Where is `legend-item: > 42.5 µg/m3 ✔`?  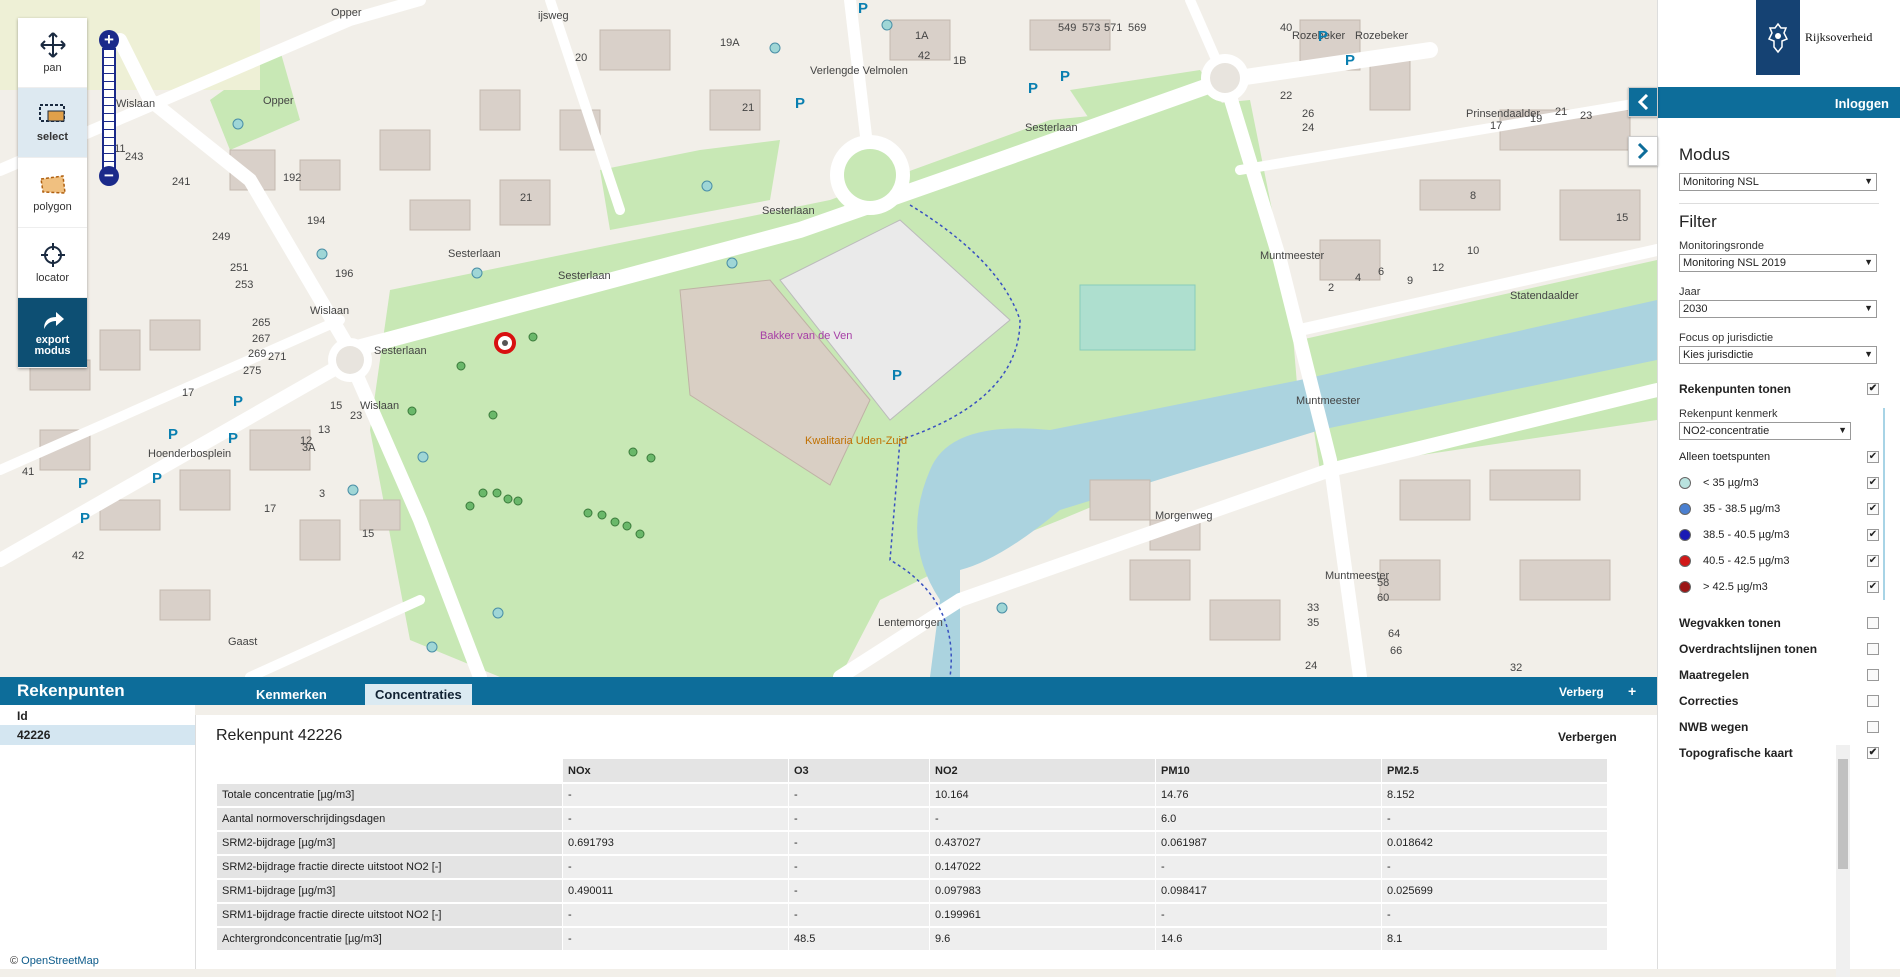 legend-item: > 42.5 µg/m3 ✔ is located at coordinates (1779, 587).